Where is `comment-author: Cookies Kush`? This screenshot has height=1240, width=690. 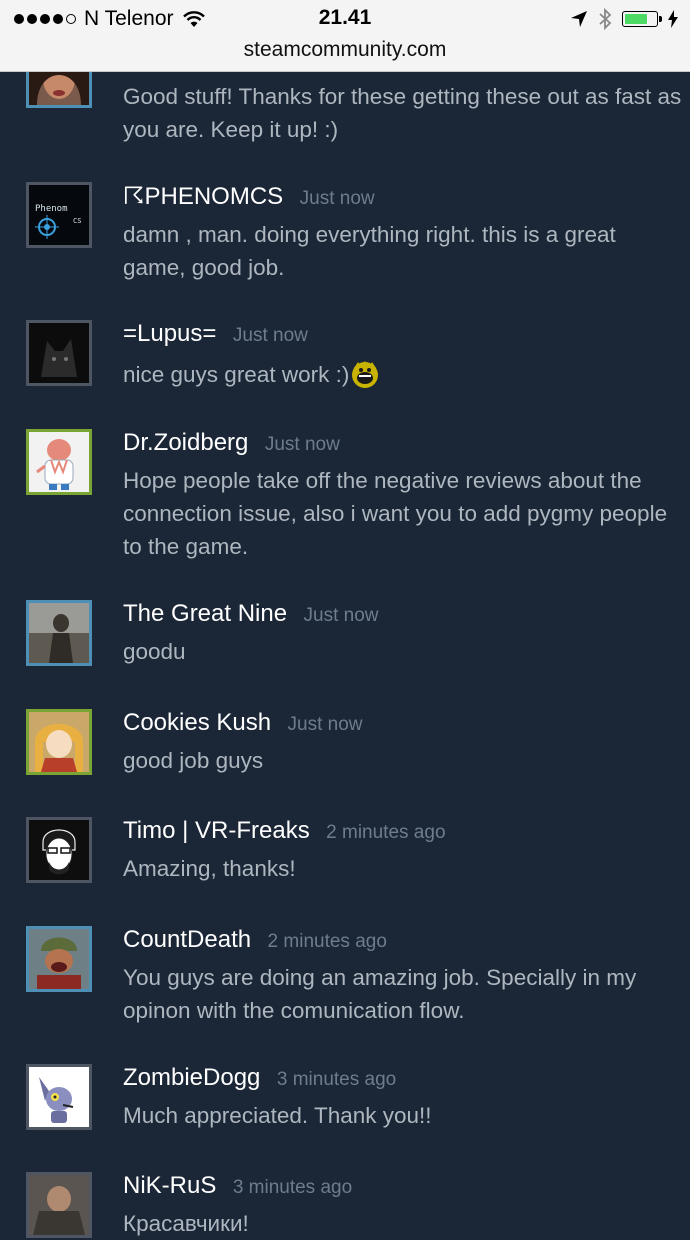 comment-author: Cookies Kush is located at coordinates (197, 722).